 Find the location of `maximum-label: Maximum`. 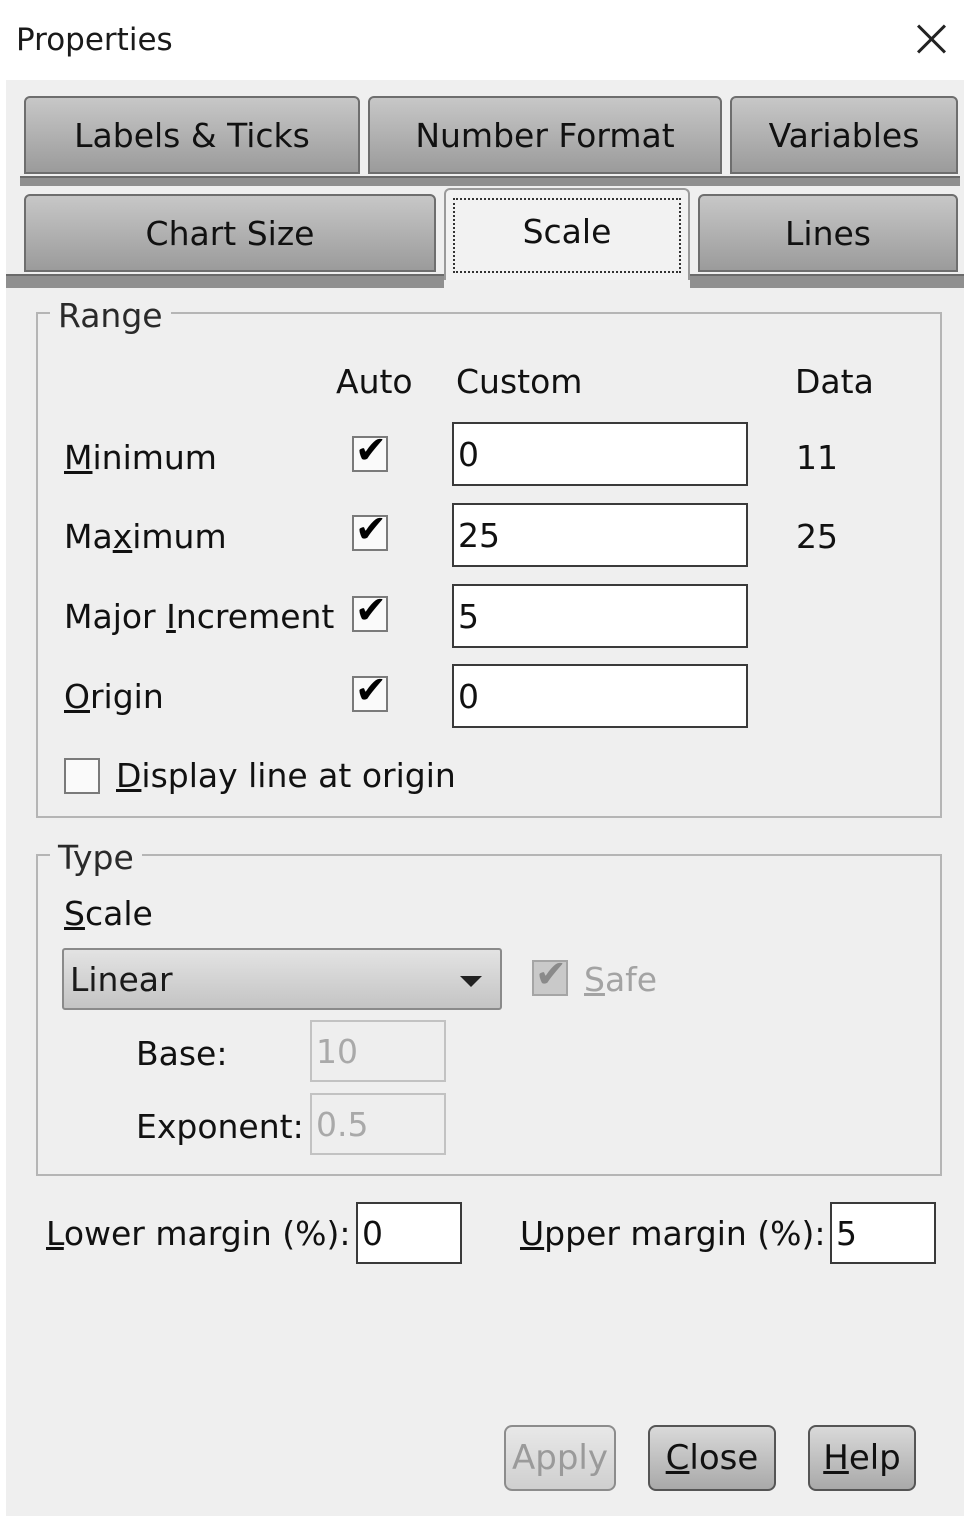

maximum-label: Maximum is located at coordinates (145, 536).